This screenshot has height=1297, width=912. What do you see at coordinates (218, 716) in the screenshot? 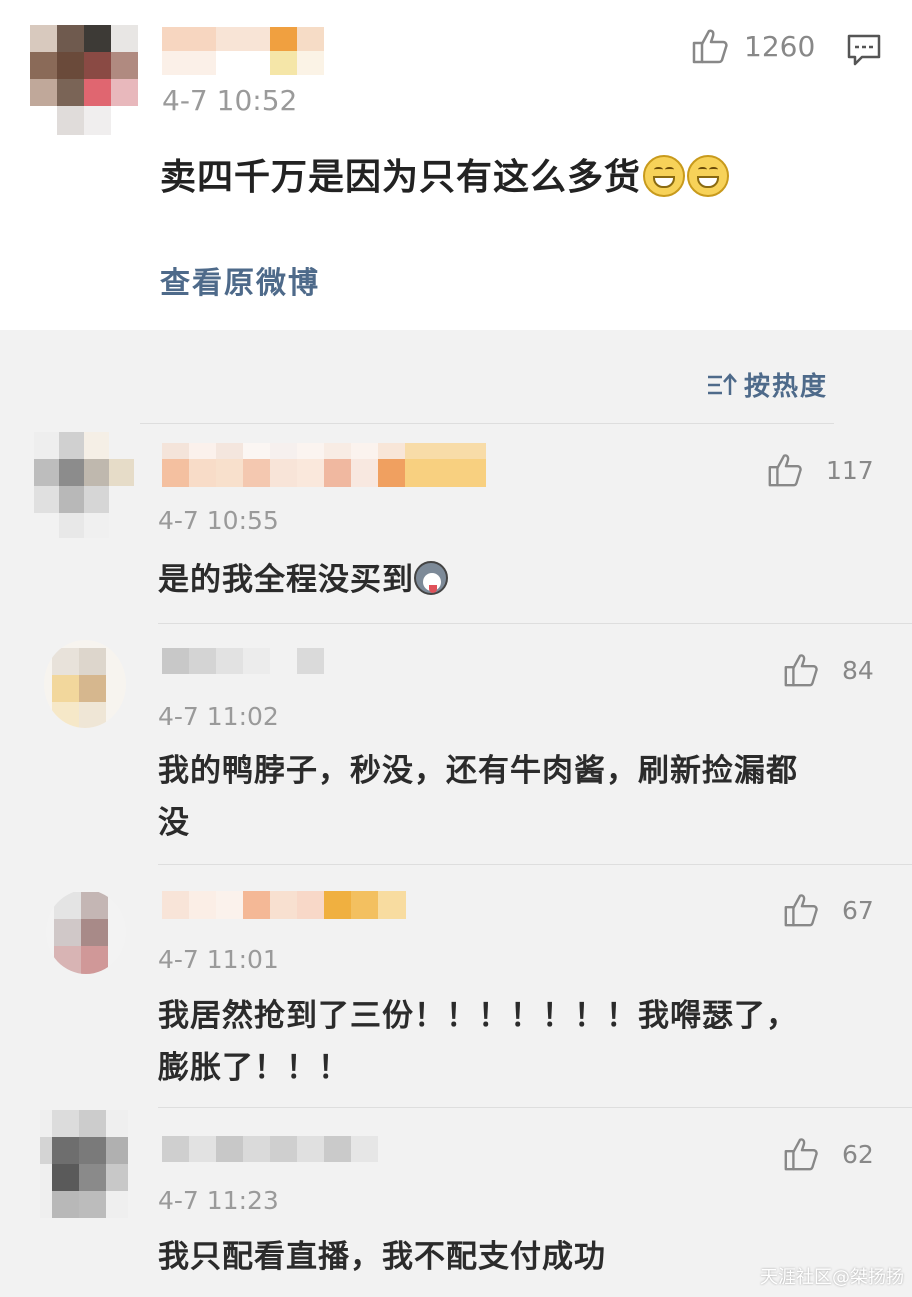
I see `comment-time: 4-7 11:02` at bounding box center [218, 716].